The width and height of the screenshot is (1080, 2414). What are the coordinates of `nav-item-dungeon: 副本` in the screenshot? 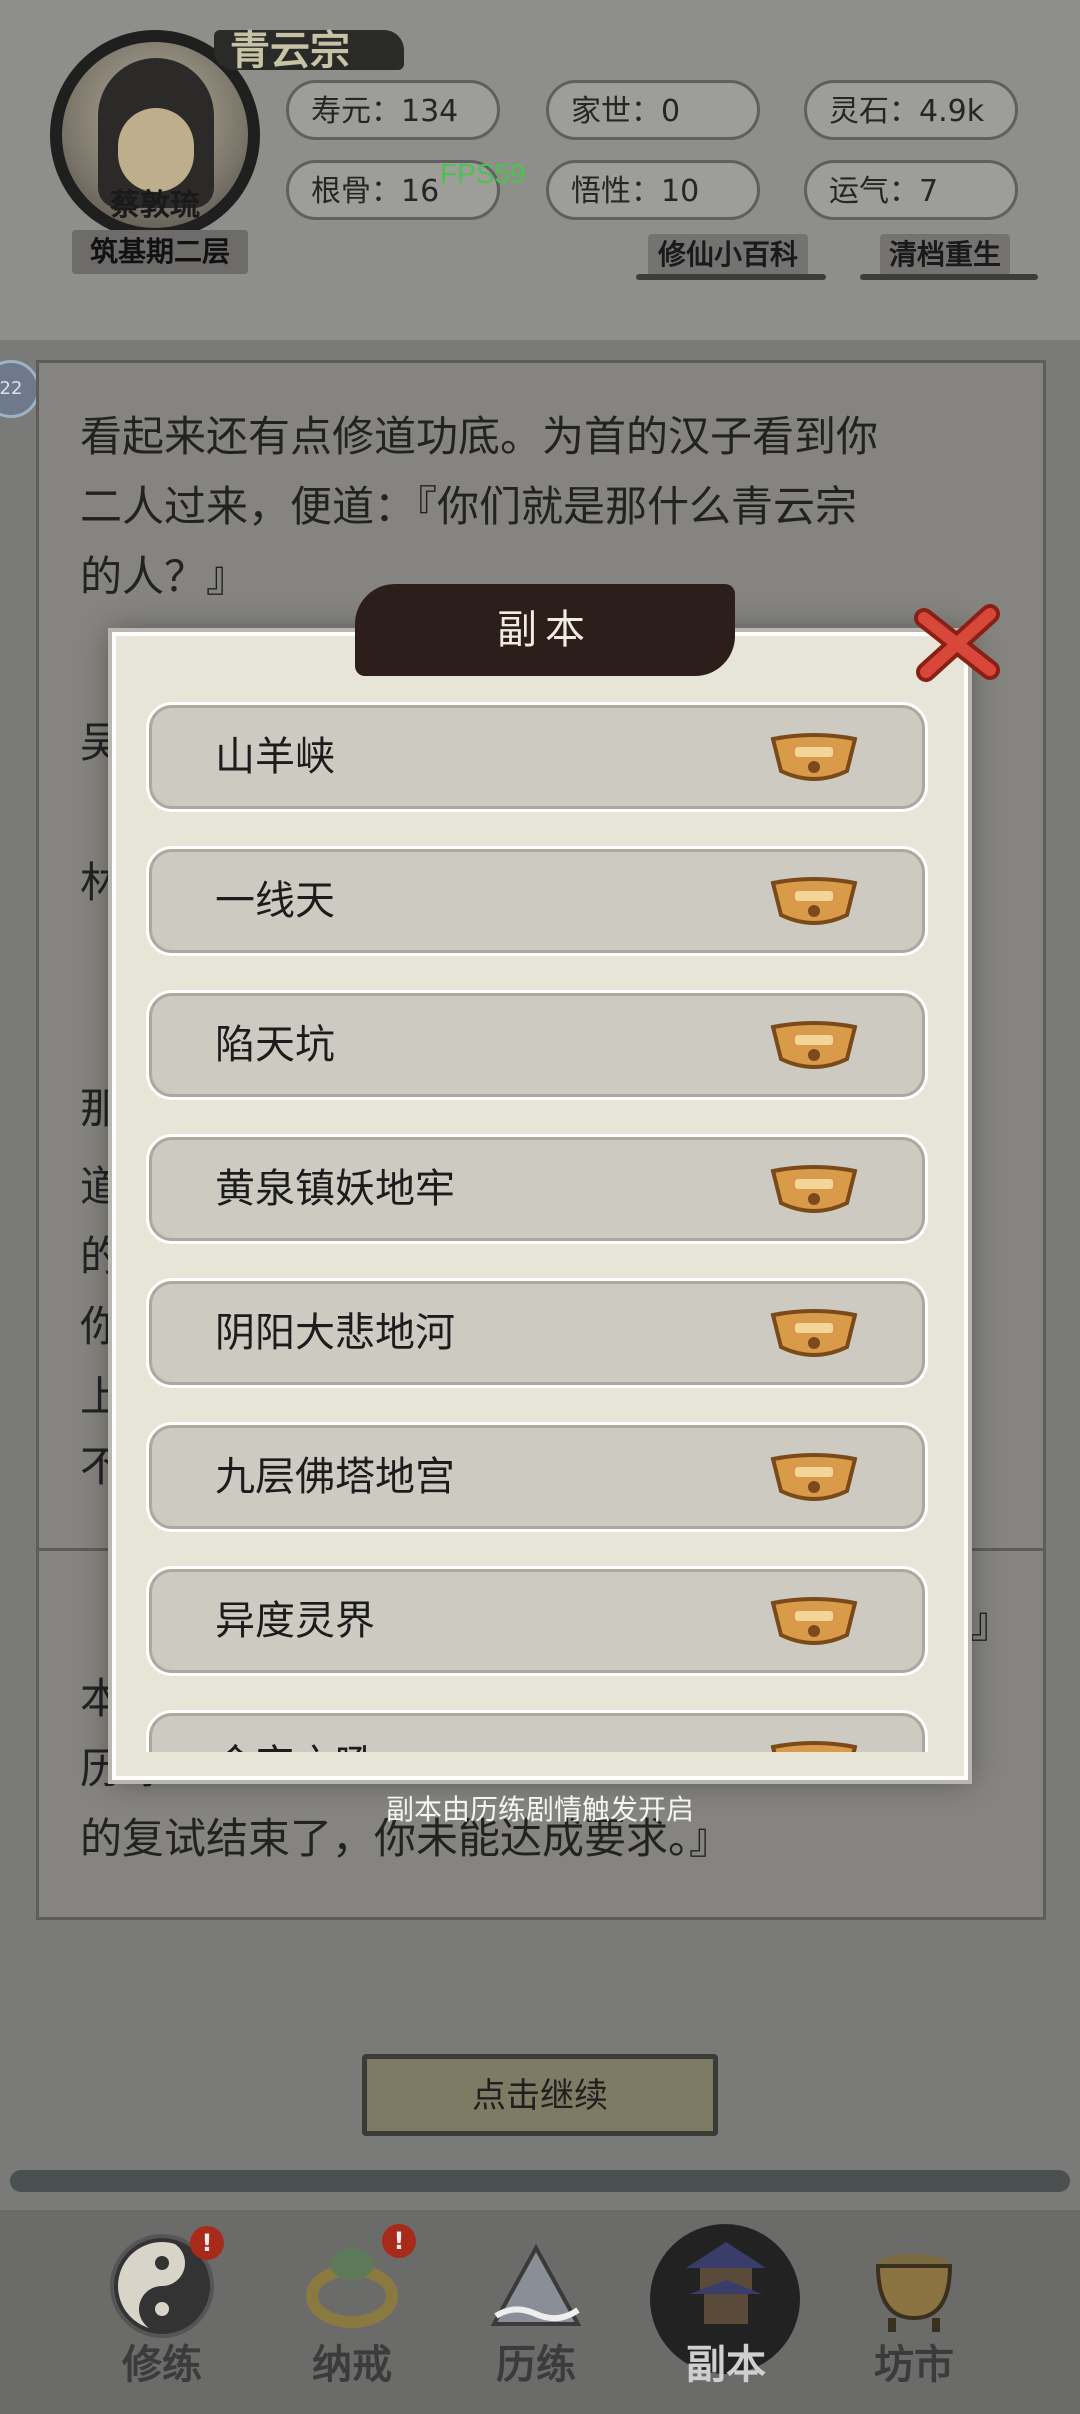 It's located at (726, 2314).